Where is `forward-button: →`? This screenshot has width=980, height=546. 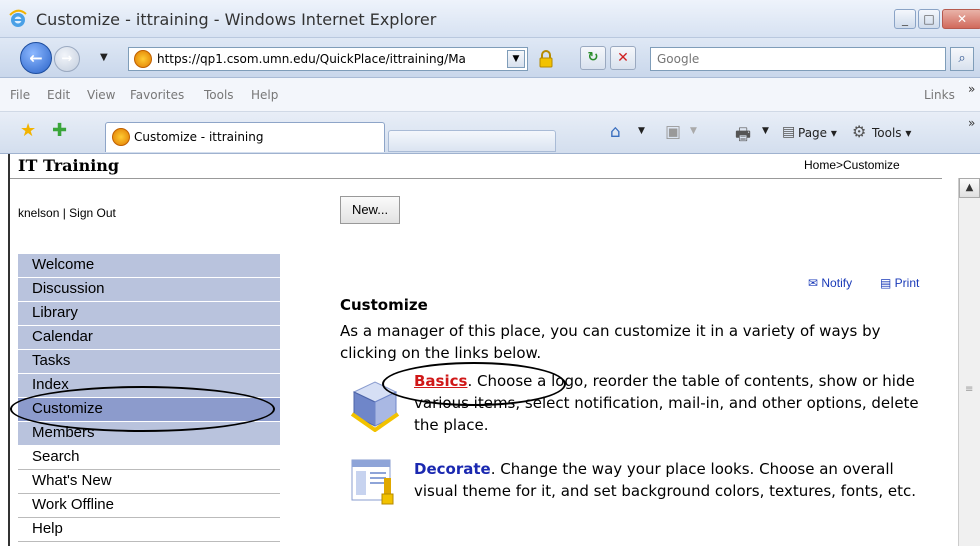
forward-button: → is located at coordinates (67, 59).